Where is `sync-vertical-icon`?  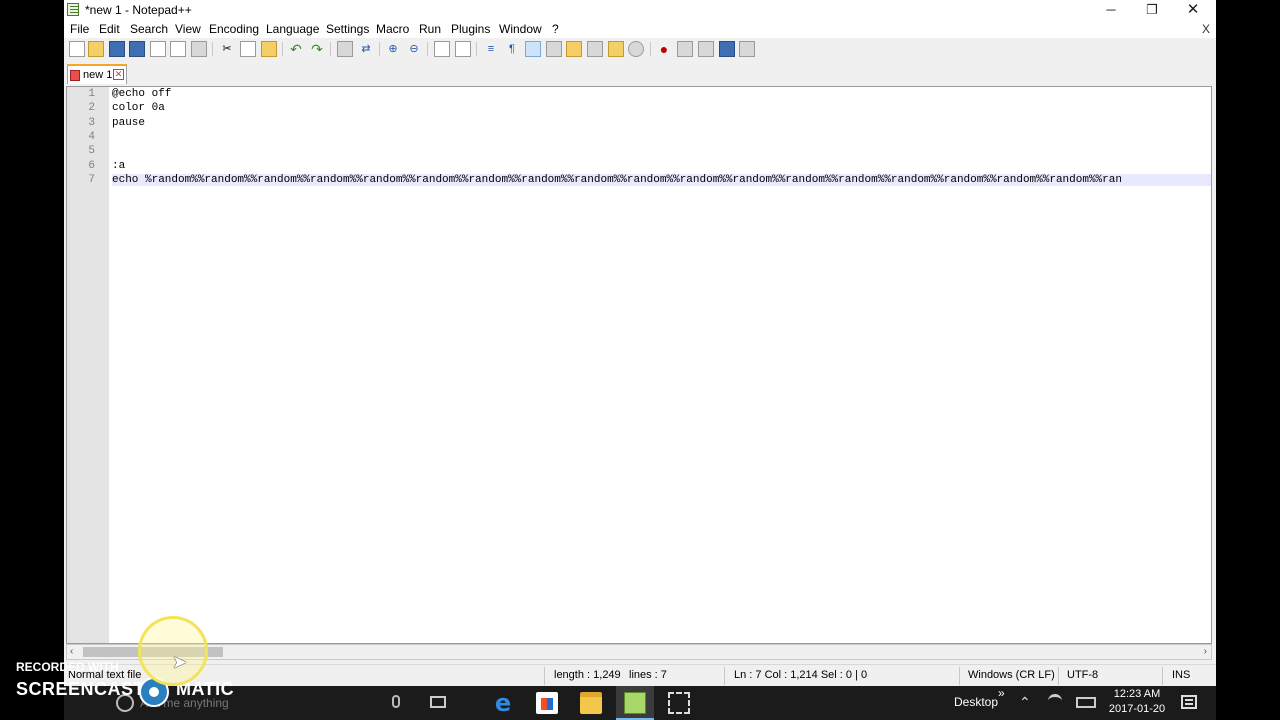
sync-vertical-icon is located at coordinates (442, 49).